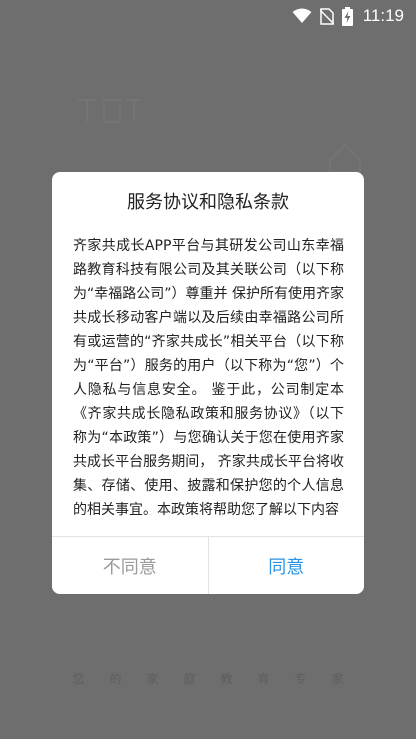 The image size is (416, 739). I want to click on disagree-button: 不同意, so click(130, 565).